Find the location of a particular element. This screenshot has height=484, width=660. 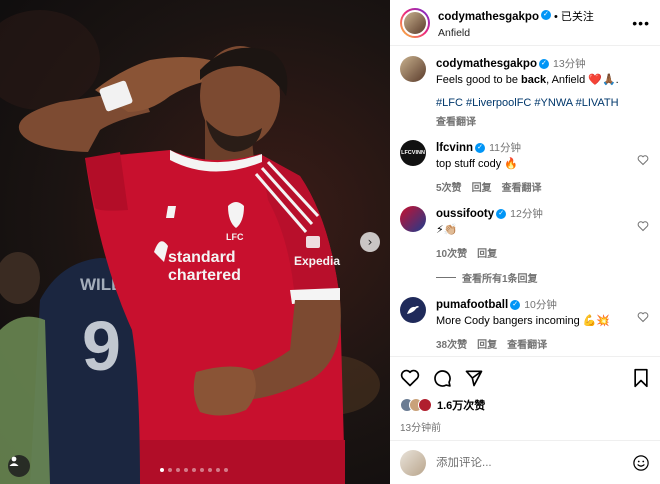

comment-time: 12分钟 is located at coordinates (526, 213).